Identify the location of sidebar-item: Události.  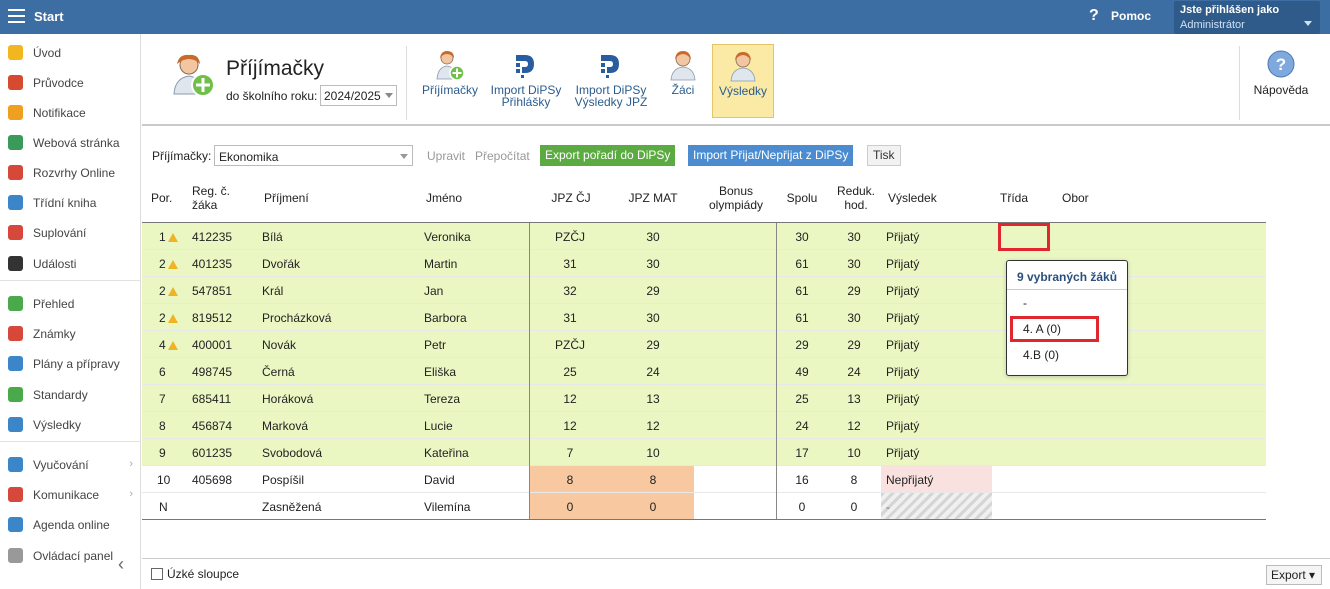
(70, 264).